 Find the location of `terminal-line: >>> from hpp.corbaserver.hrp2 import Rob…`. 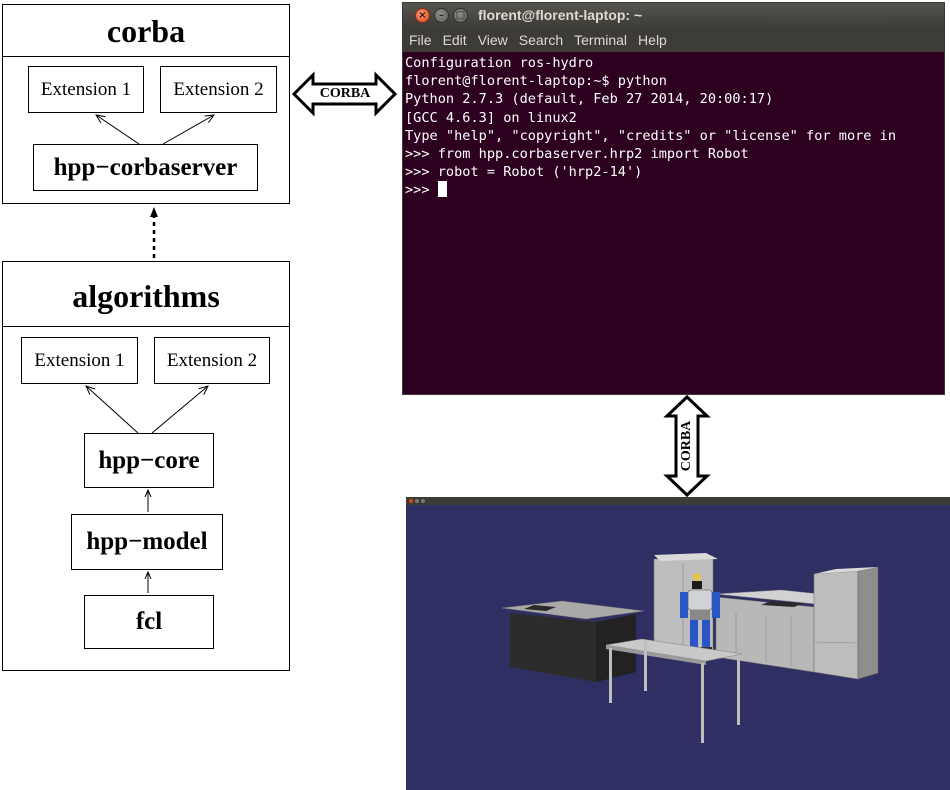

terminal-line: >>> from hpp.corbaserver.hrp2 import Rob… is located at coordinates (577, 154).